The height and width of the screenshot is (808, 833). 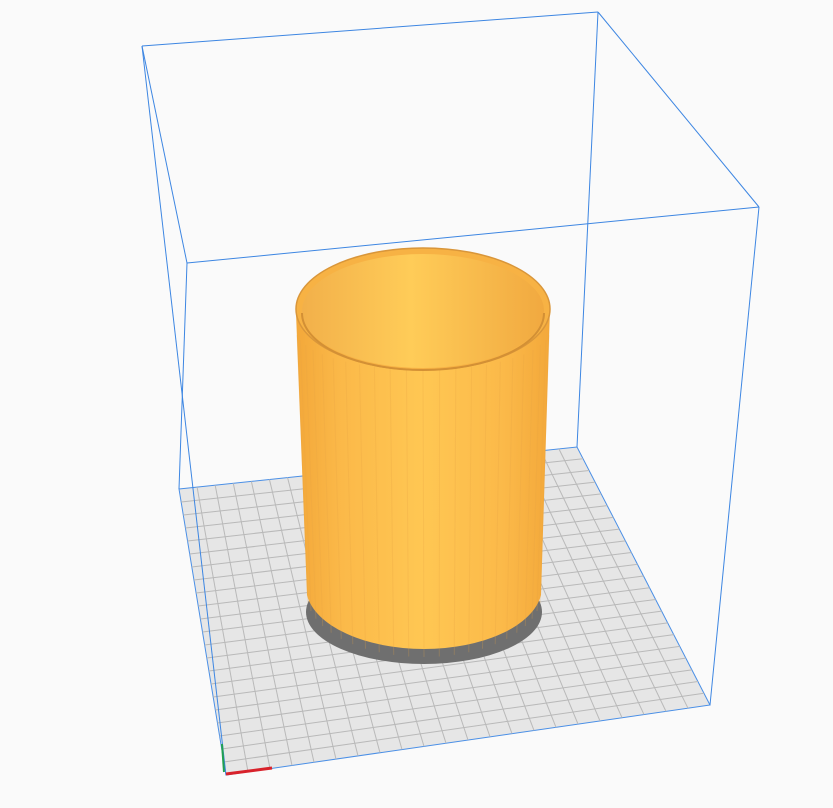 I want to click on cylinder-inner-wall, so click(x=423, y=311).